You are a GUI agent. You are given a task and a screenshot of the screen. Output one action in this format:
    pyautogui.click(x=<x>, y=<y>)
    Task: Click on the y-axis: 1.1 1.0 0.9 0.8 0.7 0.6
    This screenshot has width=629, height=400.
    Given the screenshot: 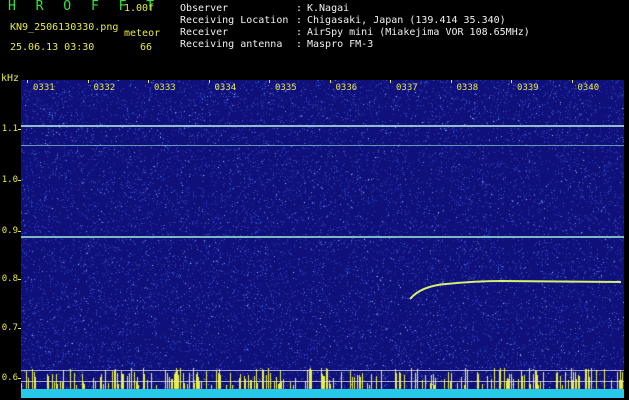 What is the action you would take?
    pyautogui.click(x=10, y=240)
    